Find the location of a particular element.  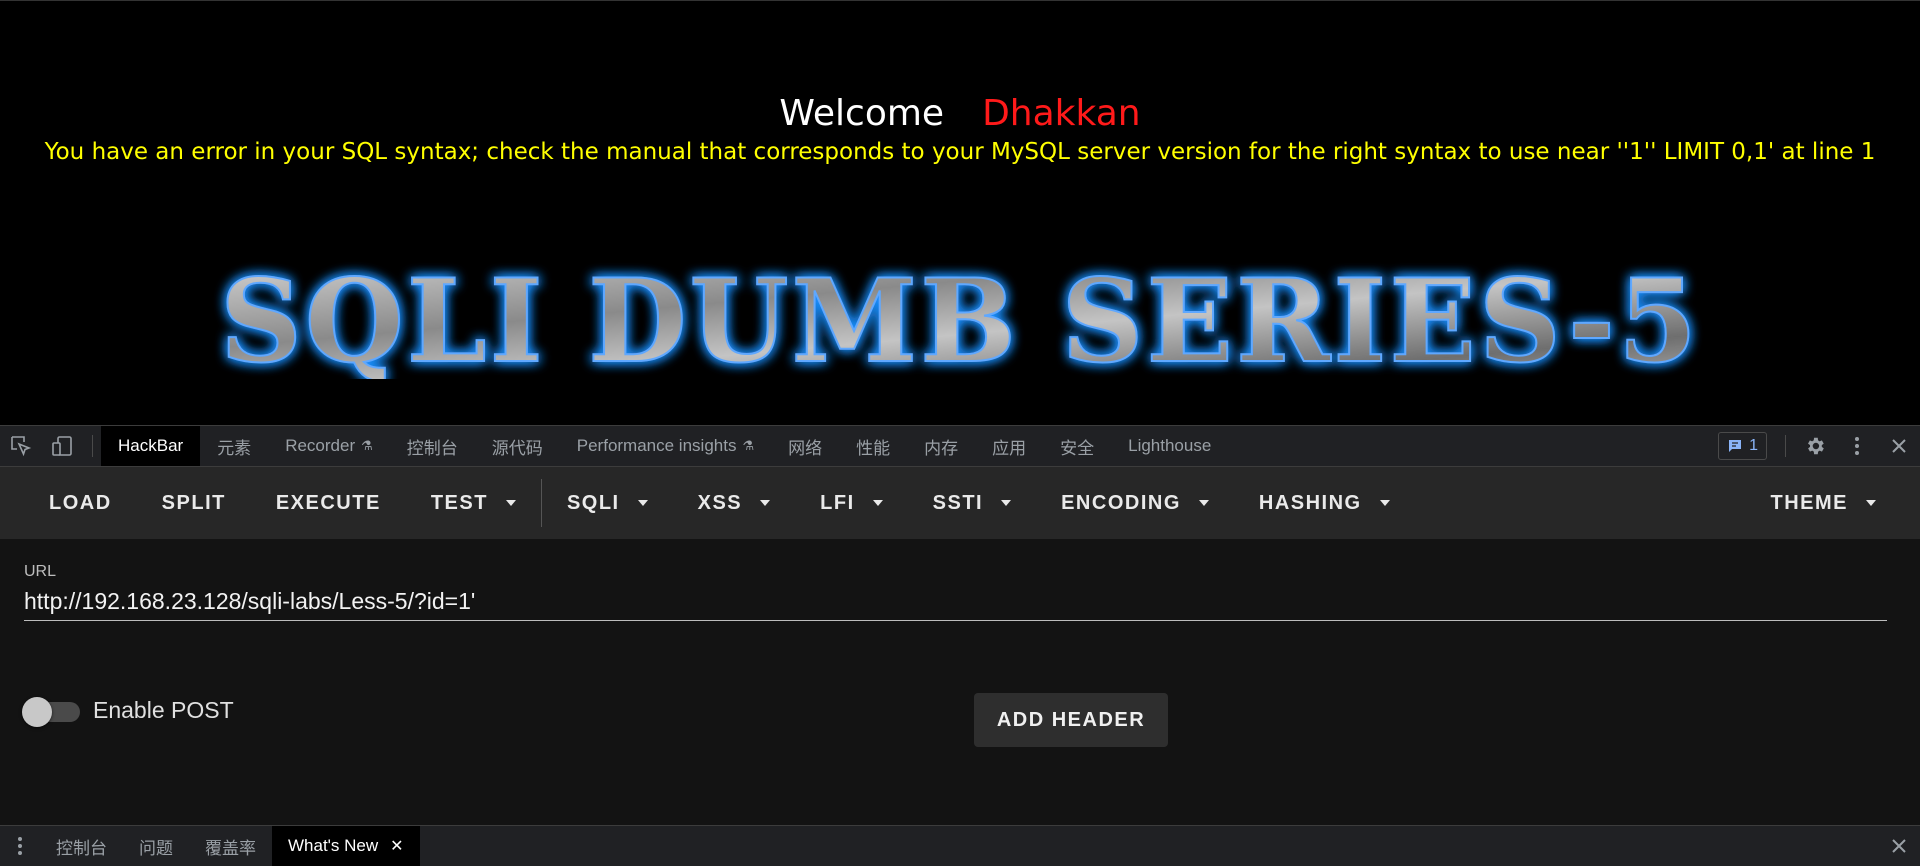

drawer-tab-label: 覆盖率 is located at coordinates (230, 848).